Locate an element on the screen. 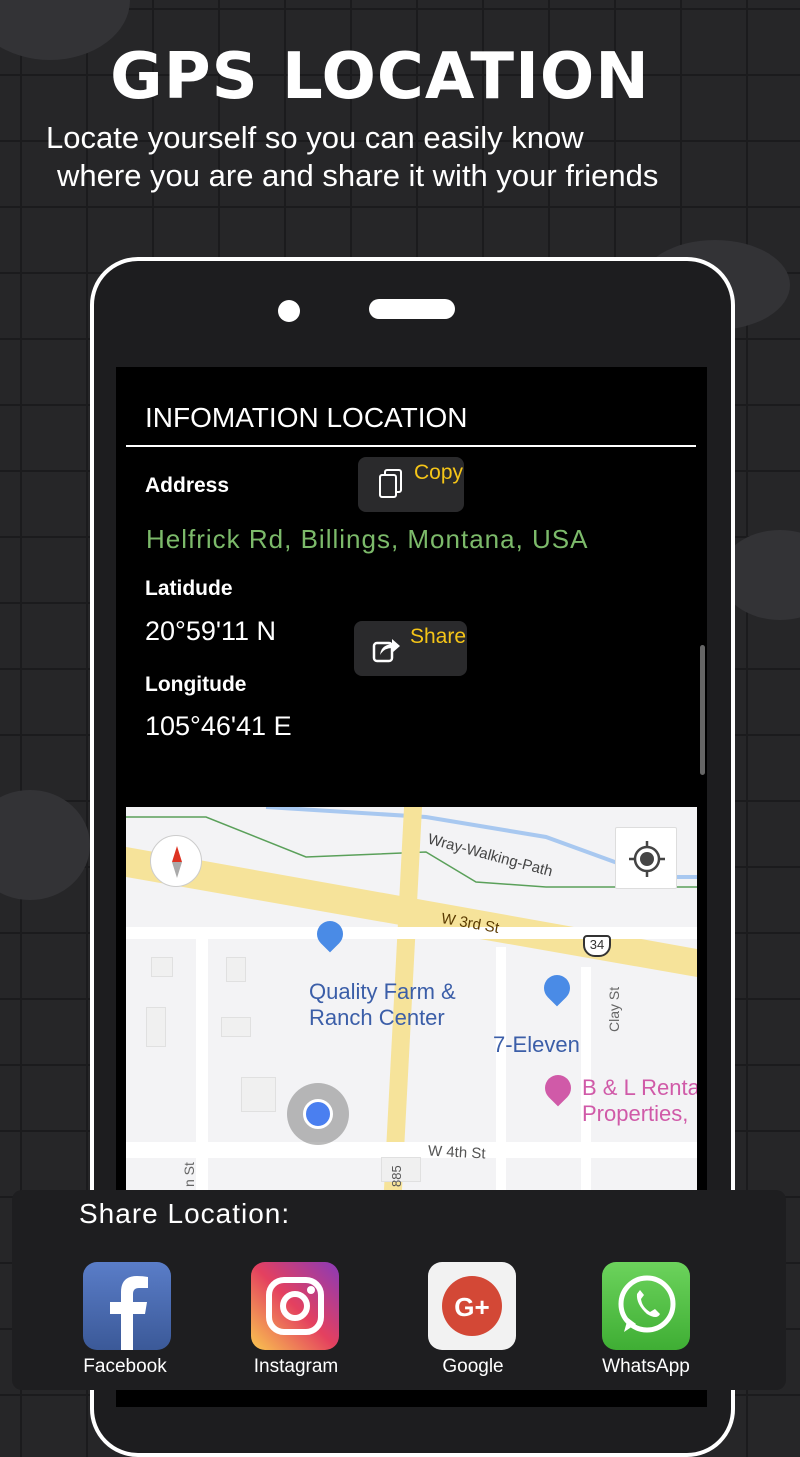 This screenshot has height=1457, width=800. google-plus-button: G+ is located at coordinates (472, 1306).